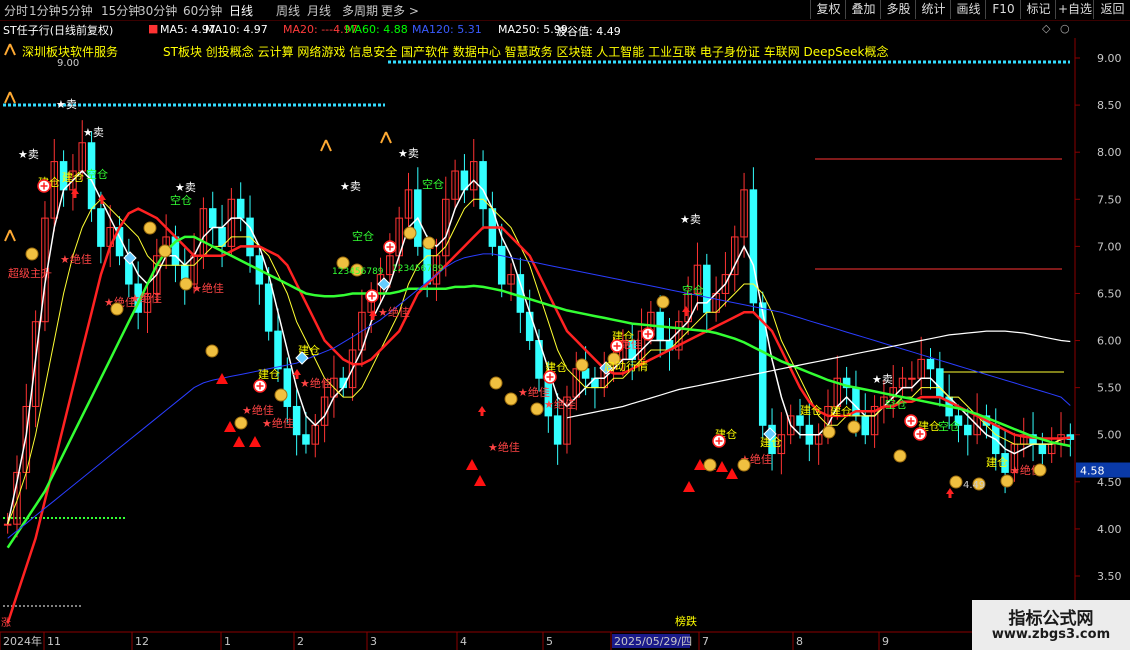  What do you see at coordinates (227, 641) in the screenshot?
I see `date-tick-label: 1` at bounding box center [227, 641].